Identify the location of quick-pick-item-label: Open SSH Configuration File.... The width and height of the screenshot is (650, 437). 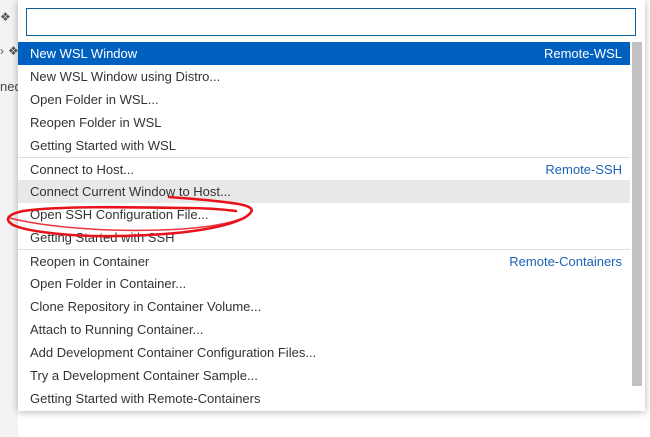
(119, 214).